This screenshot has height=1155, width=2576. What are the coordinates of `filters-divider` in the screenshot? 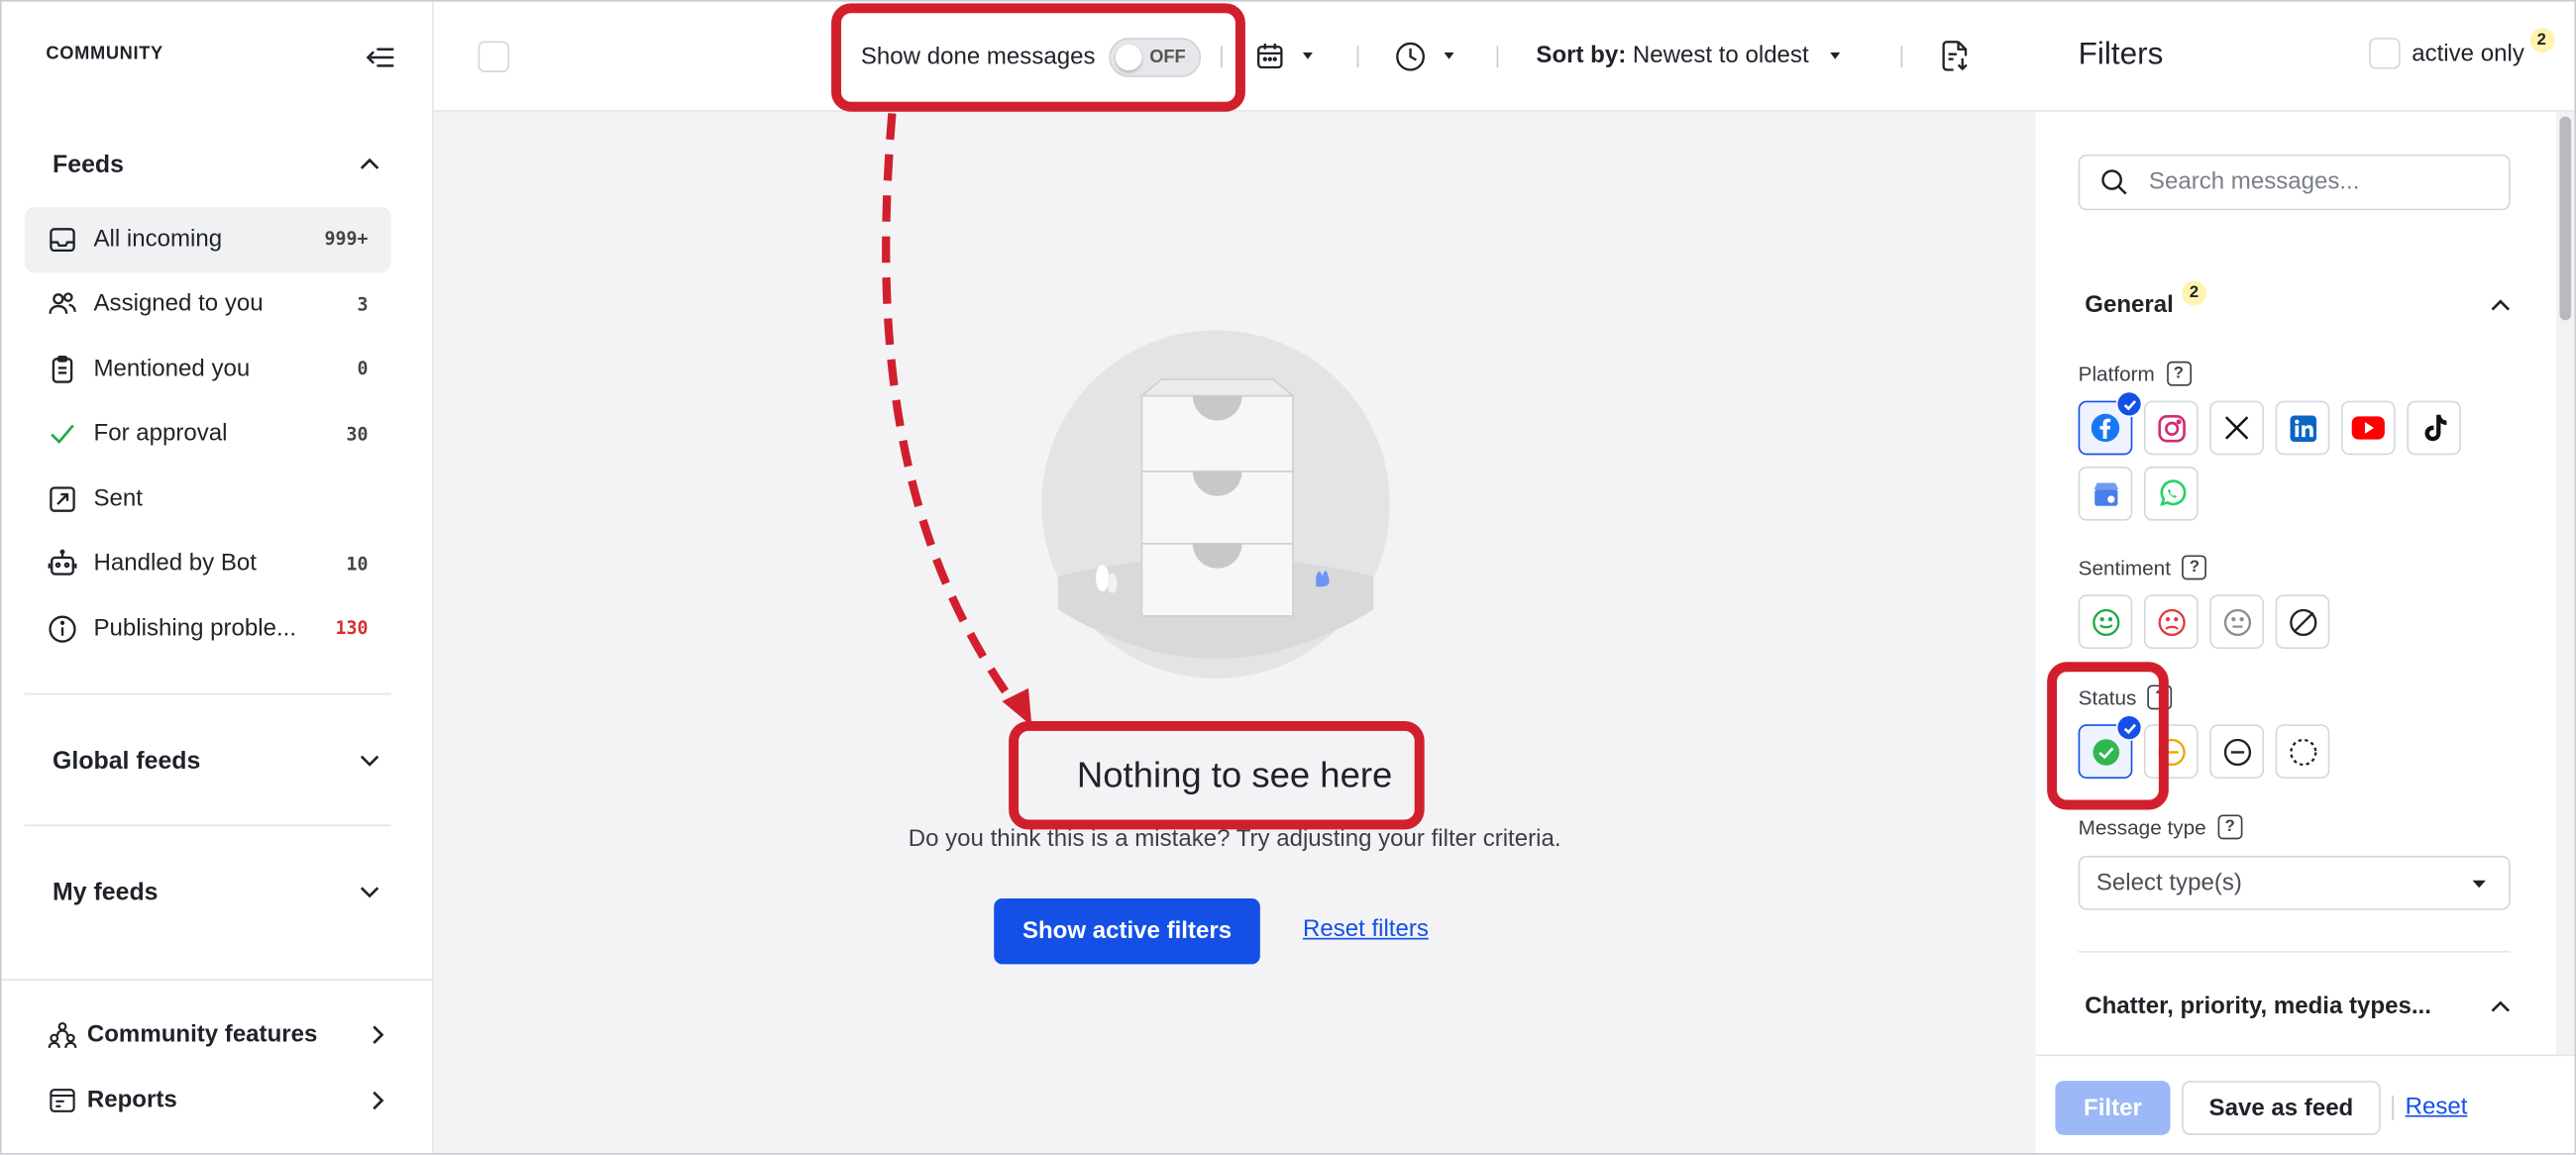 It's located at (2294, 952).